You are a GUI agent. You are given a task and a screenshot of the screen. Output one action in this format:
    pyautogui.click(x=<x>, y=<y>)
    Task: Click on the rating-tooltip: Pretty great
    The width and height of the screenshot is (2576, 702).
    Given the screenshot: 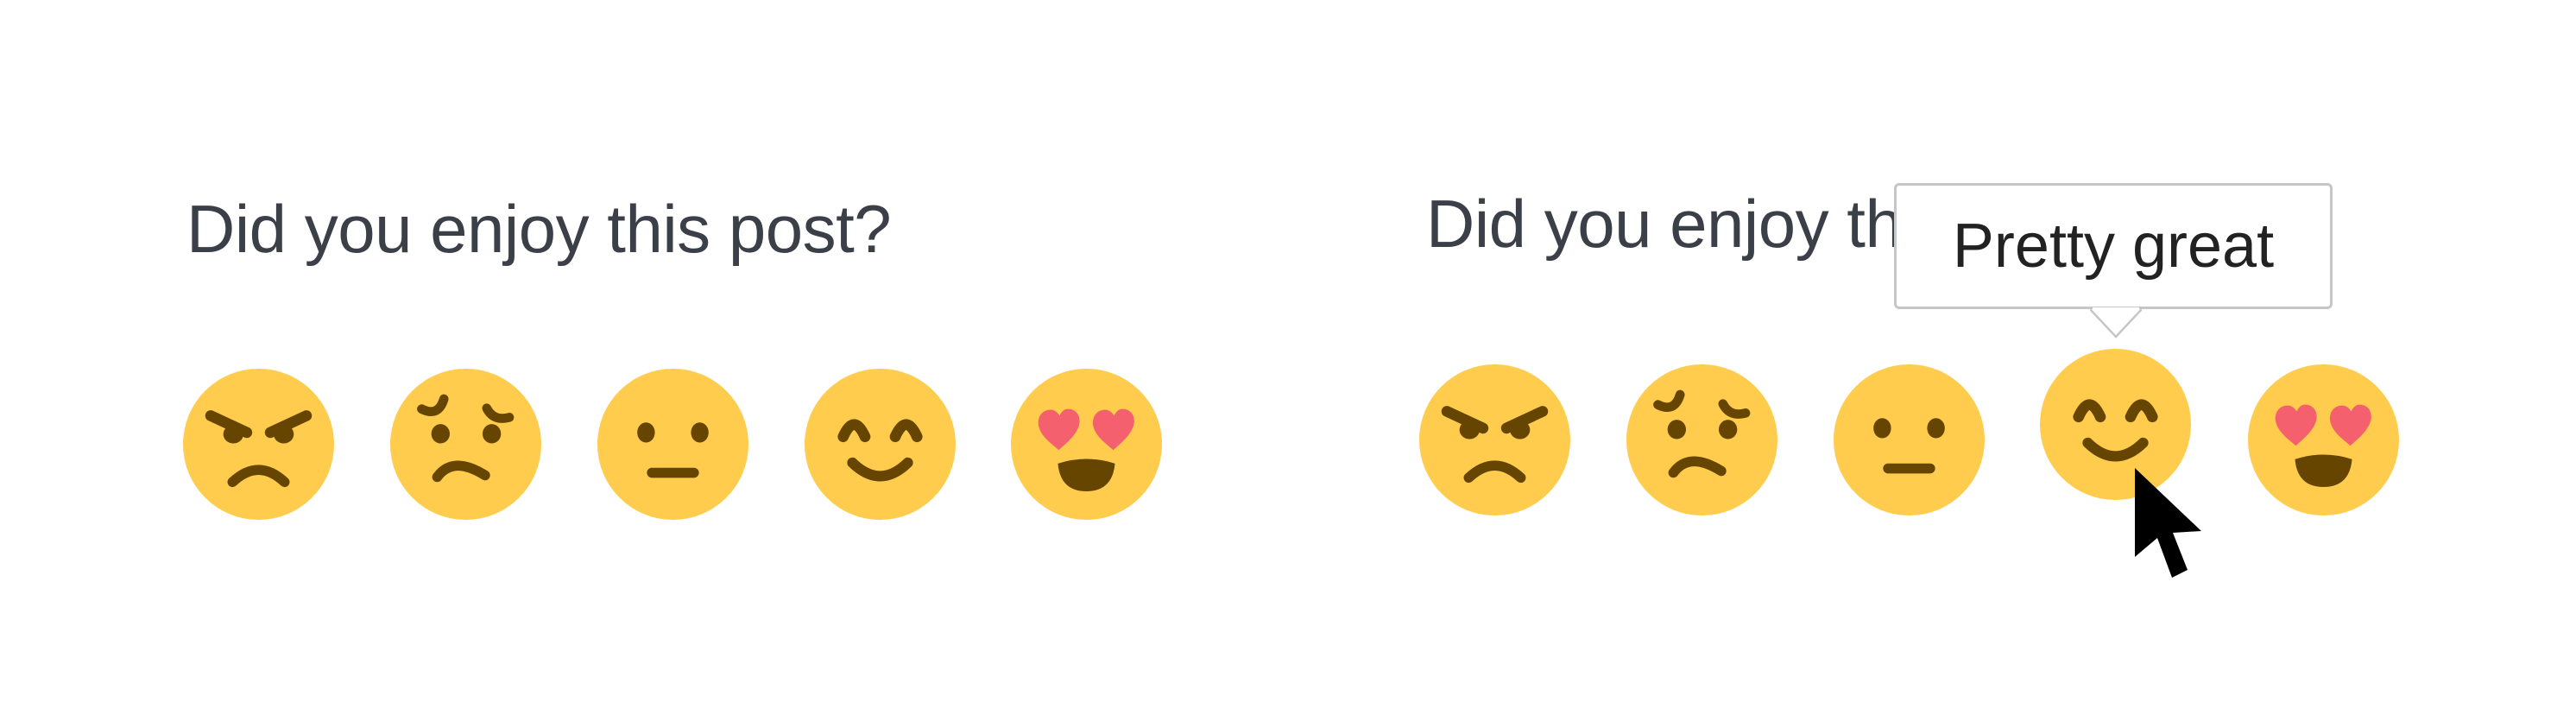 What is the action you would take?
    pyautogui.click(x=2113, y=246)
    